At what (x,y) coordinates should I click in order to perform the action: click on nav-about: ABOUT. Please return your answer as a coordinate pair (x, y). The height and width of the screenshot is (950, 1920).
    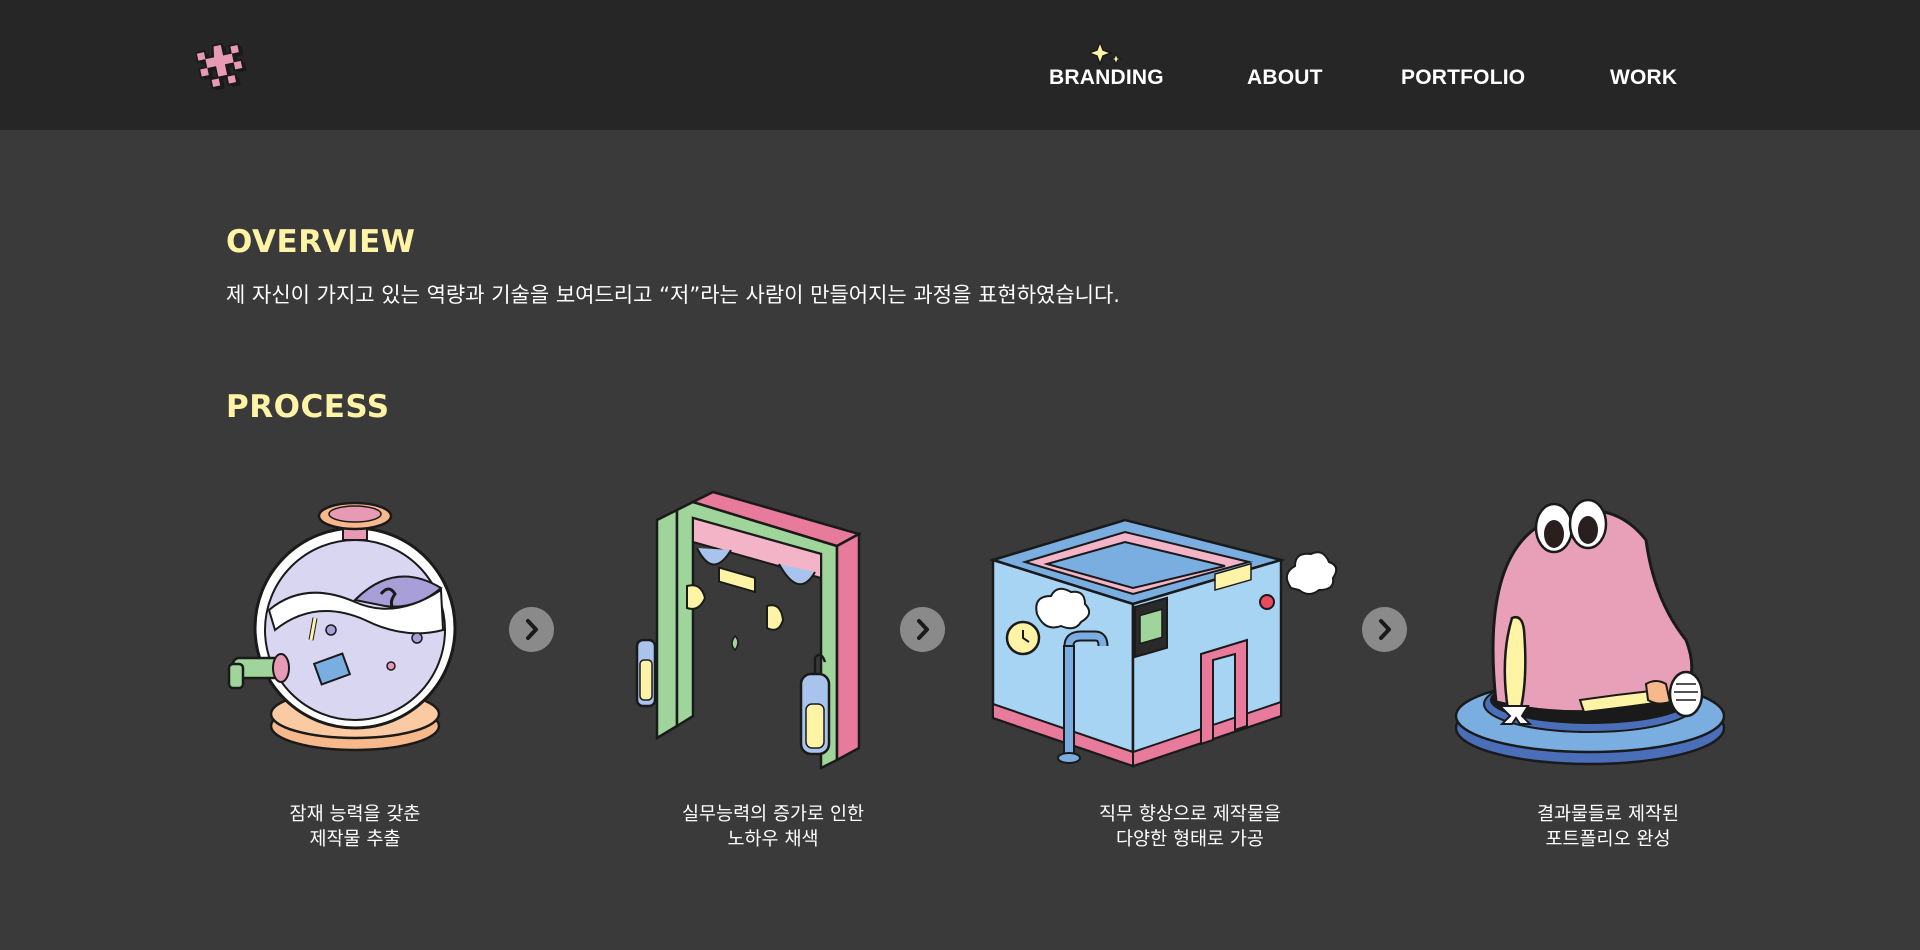
    Looking at the image, I should click on (1285, 78).